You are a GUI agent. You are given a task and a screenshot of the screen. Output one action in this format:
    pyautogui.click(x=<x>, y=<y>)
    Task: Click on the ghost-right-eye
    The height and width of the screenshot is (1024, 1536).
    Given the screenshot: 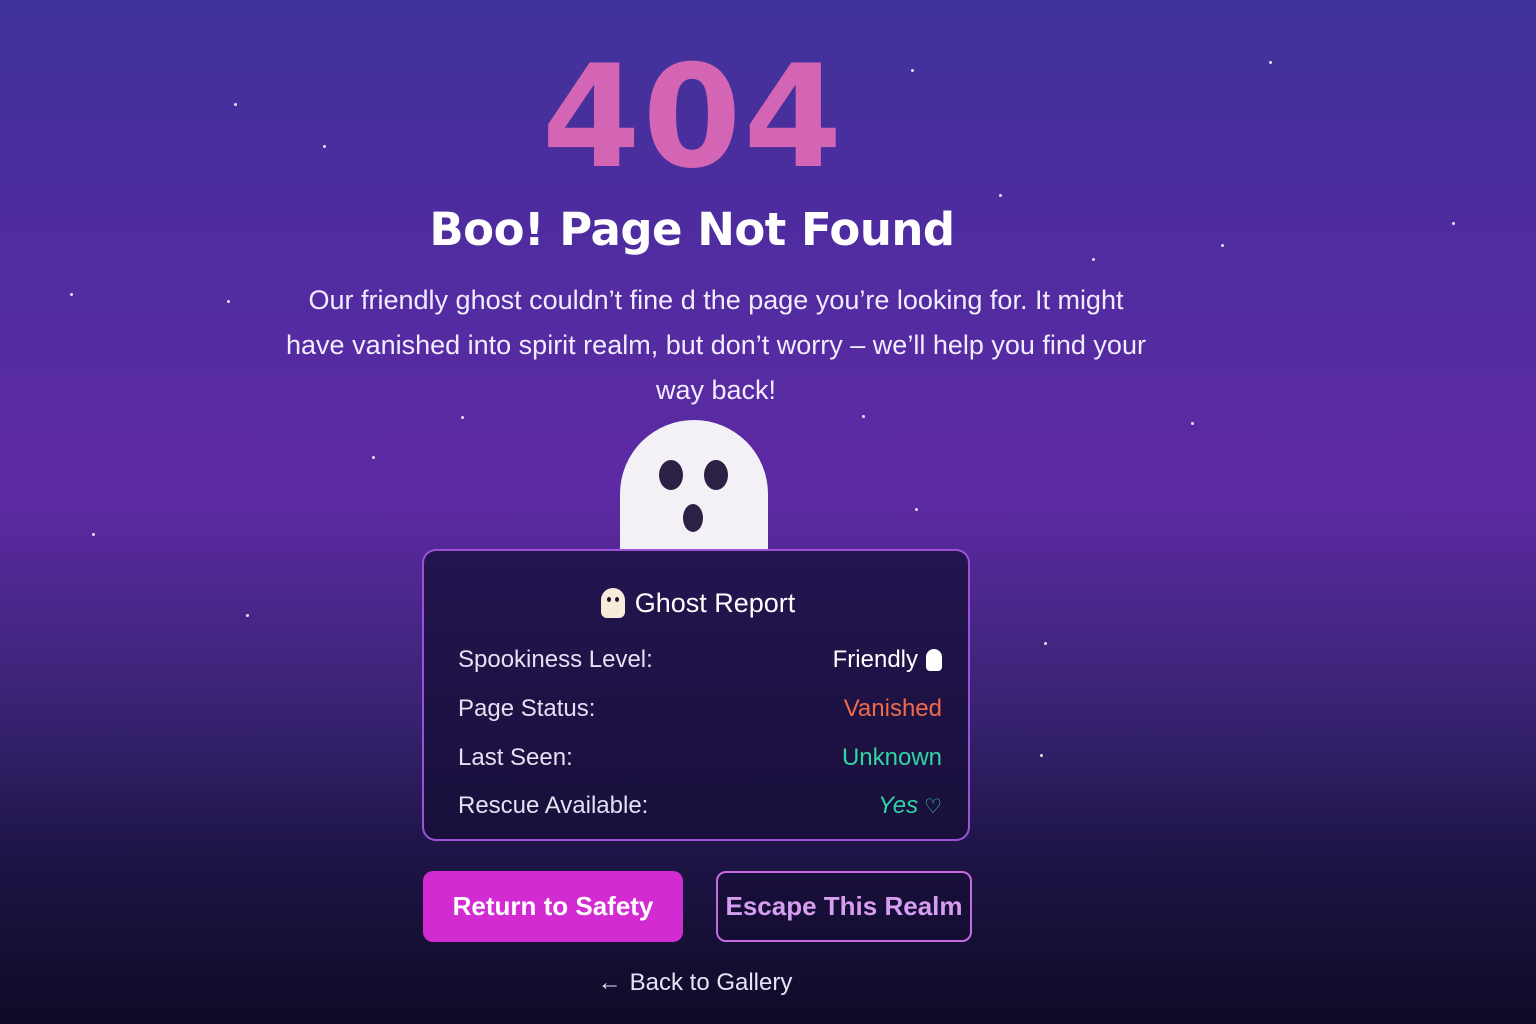 What is the action you would take?
    pyautogui.click(x=716, y=475)
    